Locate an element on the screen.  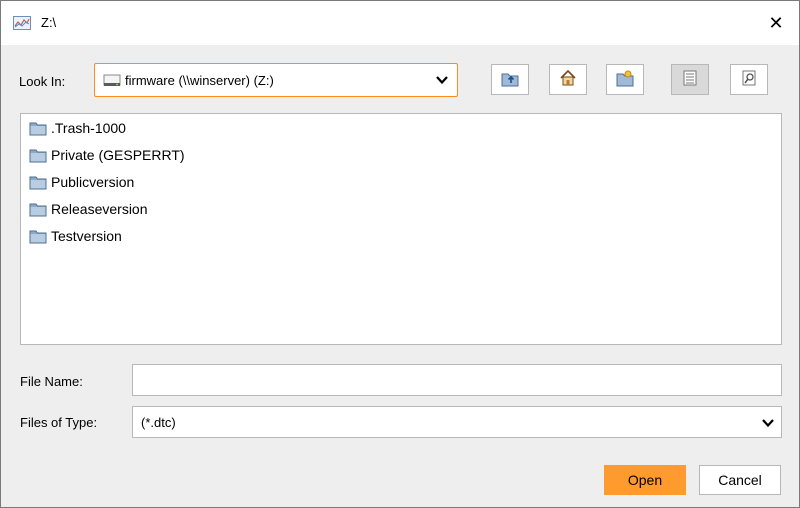
home-icon is located at coordinates (568, 79).